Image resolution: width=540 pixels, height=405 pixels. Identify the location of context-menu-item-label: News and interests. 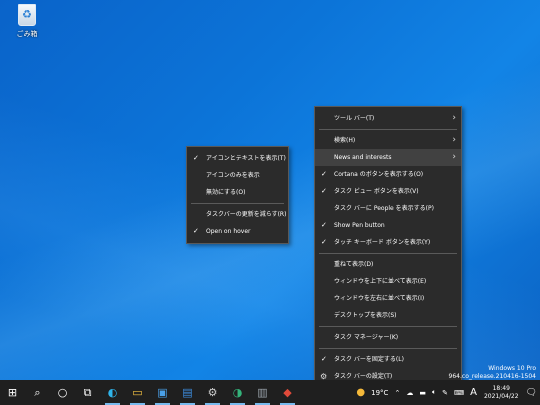
(363, 157).